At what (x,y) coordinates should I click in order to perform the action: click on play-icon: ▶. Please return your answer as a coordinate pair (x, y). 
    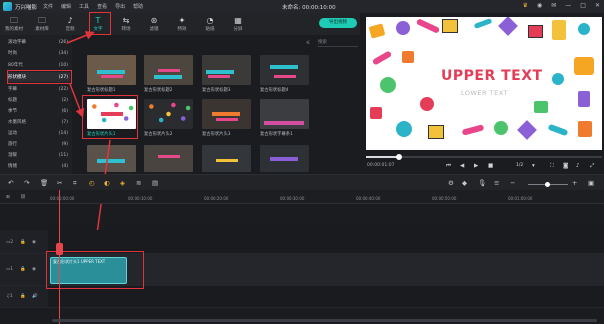
    Looking at the image, I should click on (476, 166).